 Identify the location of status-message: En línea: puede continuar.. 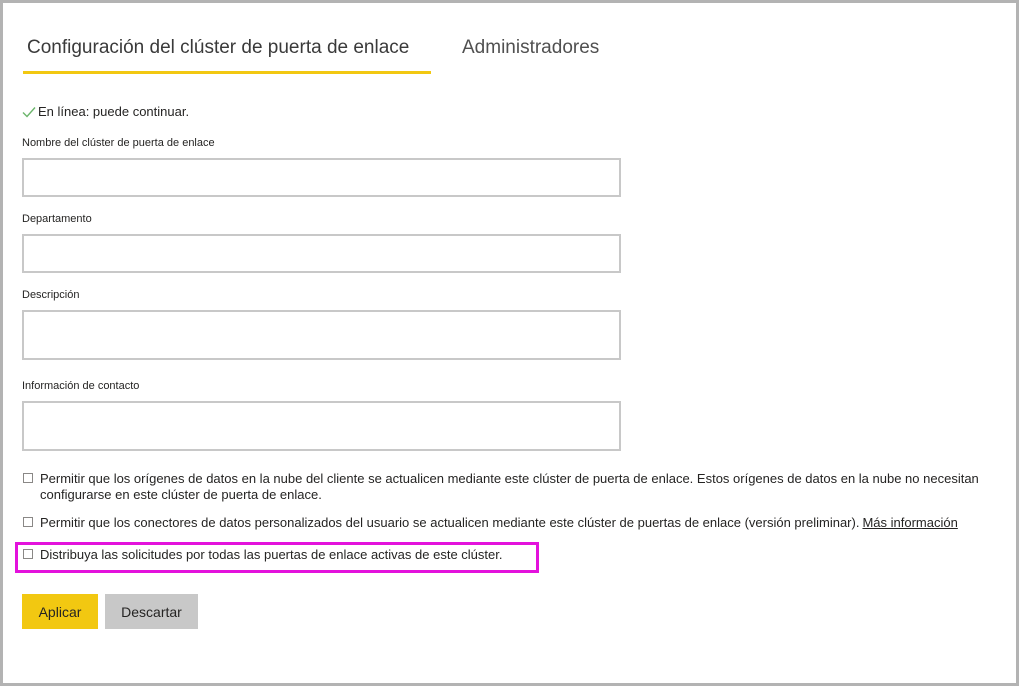
(105, 111).